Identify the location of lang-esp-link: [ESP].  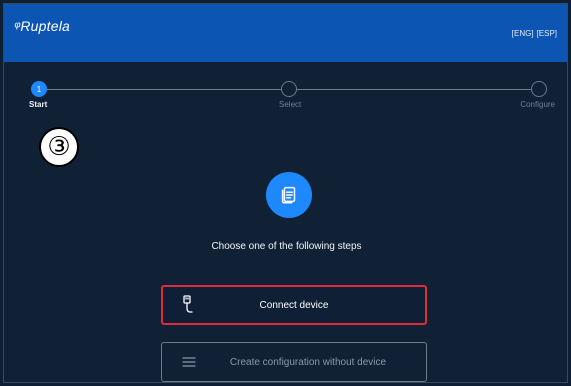
(547, 33).